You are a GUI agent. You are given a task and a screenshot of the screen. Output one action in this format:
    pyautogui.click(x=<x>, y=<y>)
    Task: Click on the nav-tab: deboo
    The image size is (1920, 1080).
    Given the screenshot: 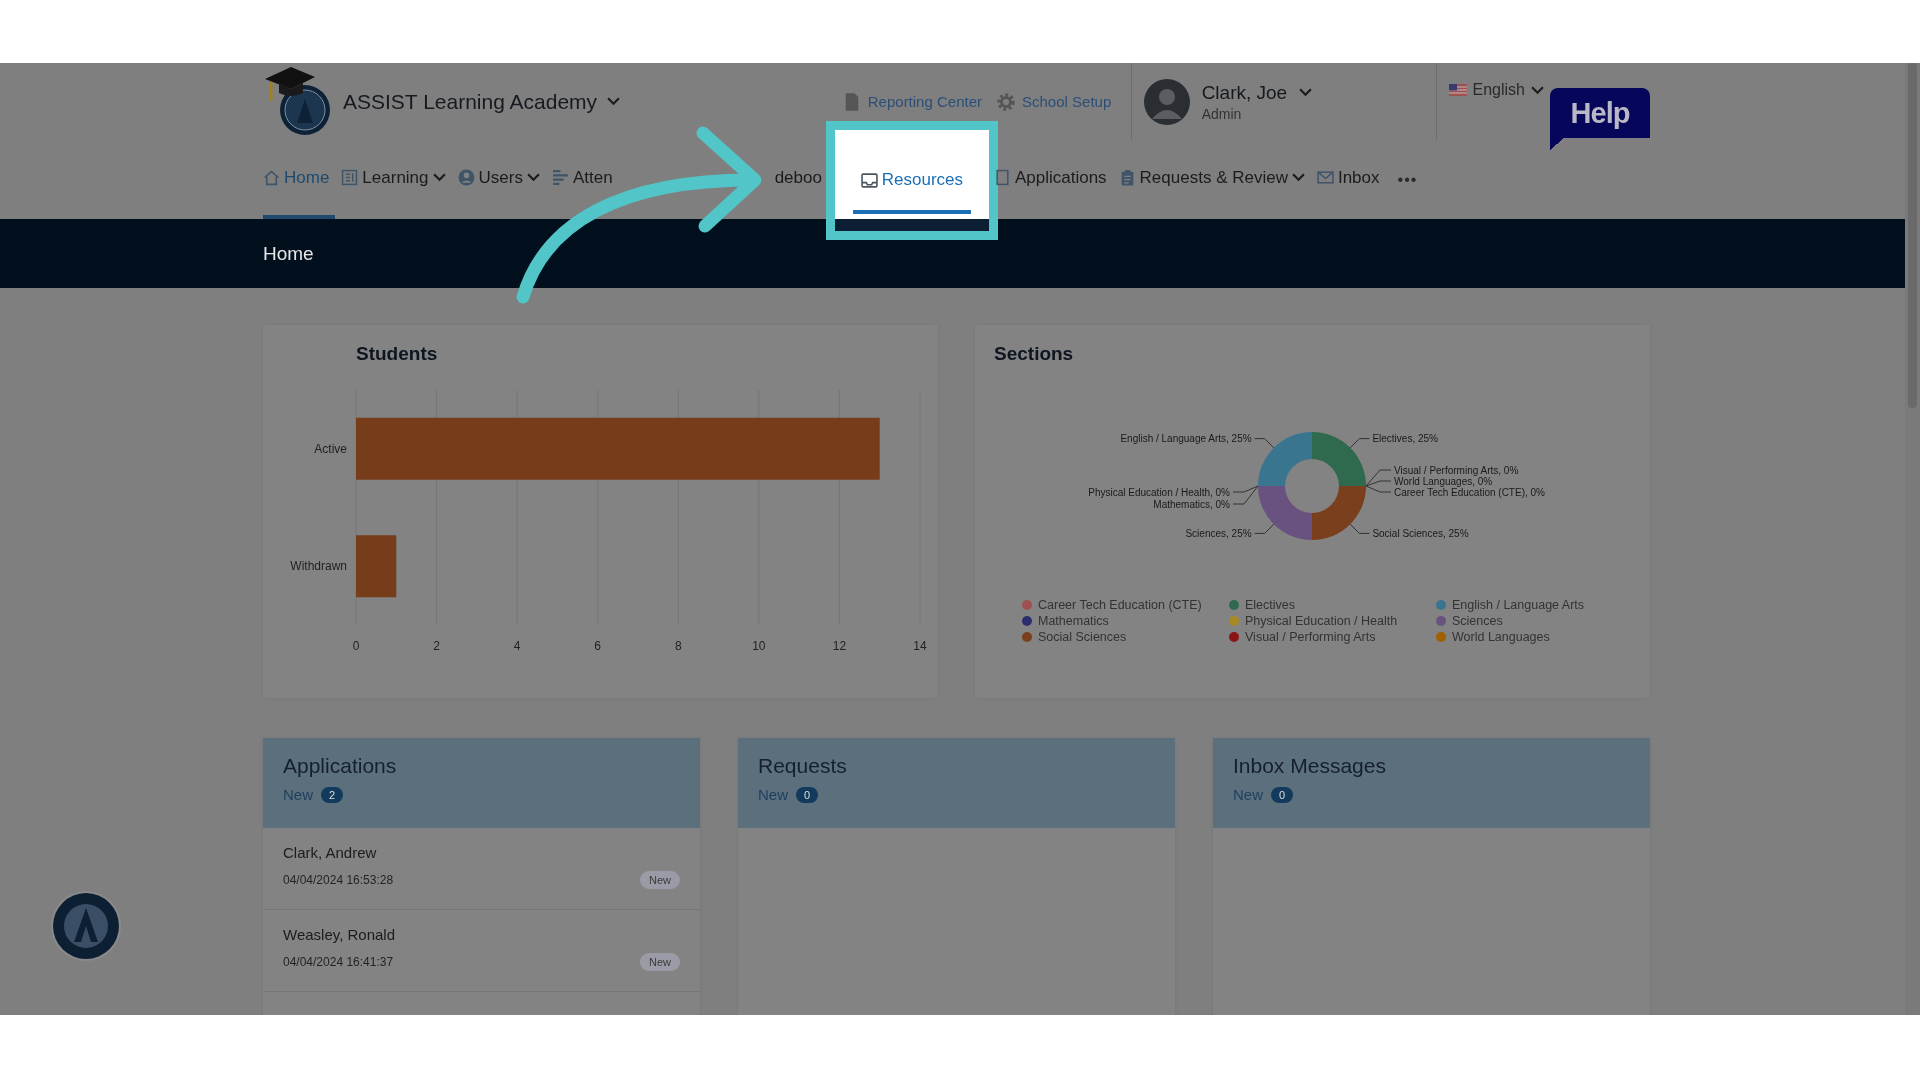 What is the action you would take?
    pyautogui.click(x=798, y=179)
    